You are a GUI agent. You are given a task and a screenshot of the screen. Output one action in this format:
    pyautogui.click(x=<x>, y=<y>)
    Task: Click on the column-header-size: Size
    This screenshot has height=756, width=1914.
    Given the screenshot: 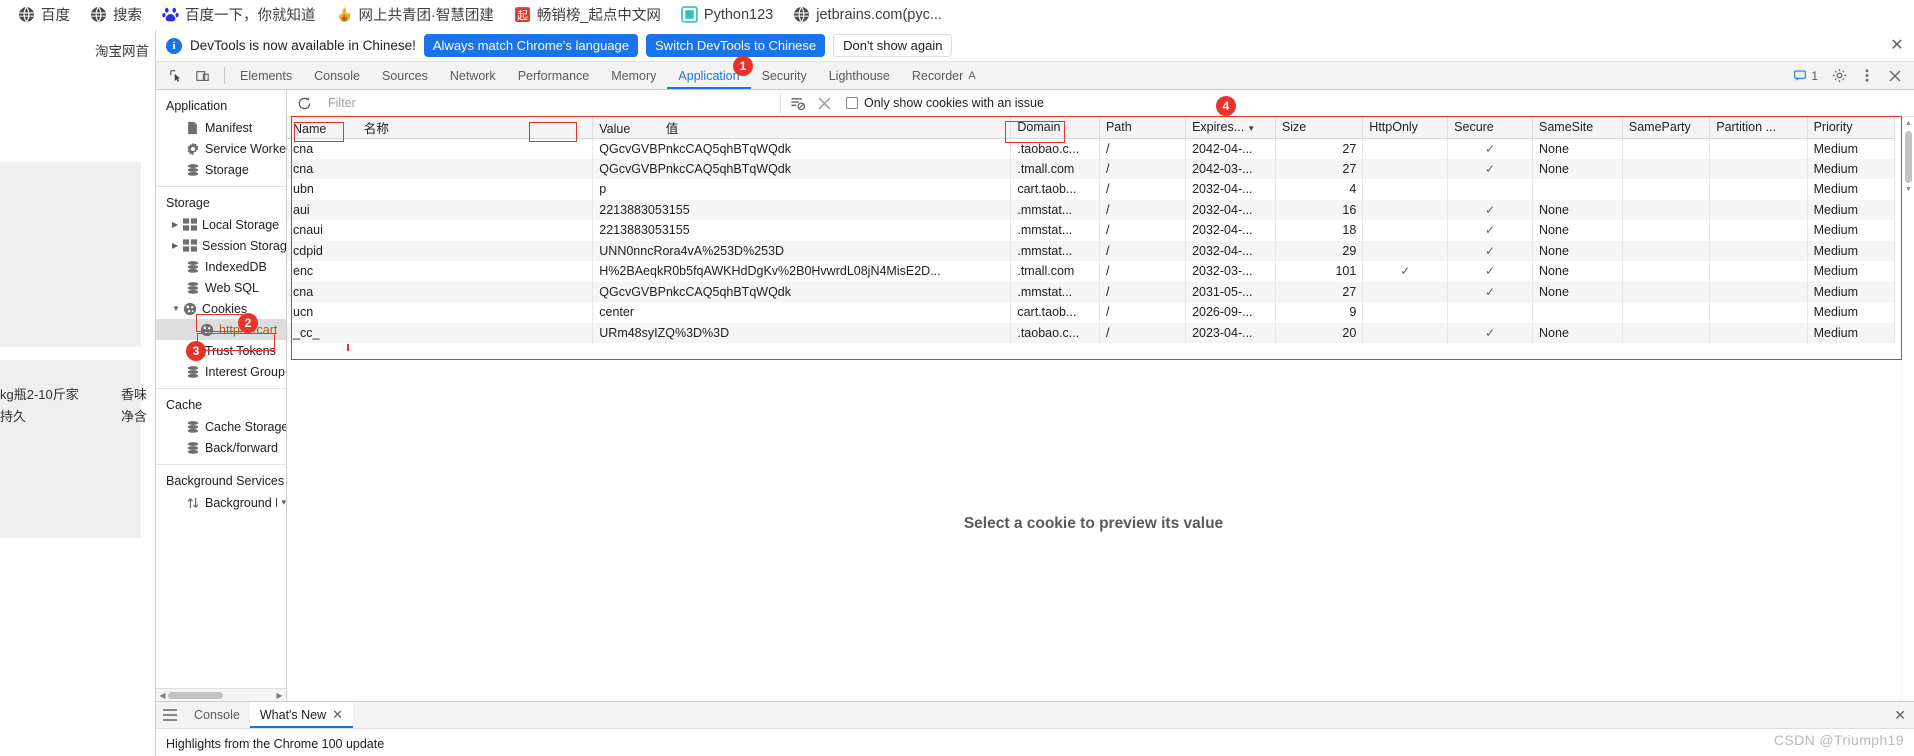 What is the action you would take?
    pyautogui.click(x=1319, y=128)
    